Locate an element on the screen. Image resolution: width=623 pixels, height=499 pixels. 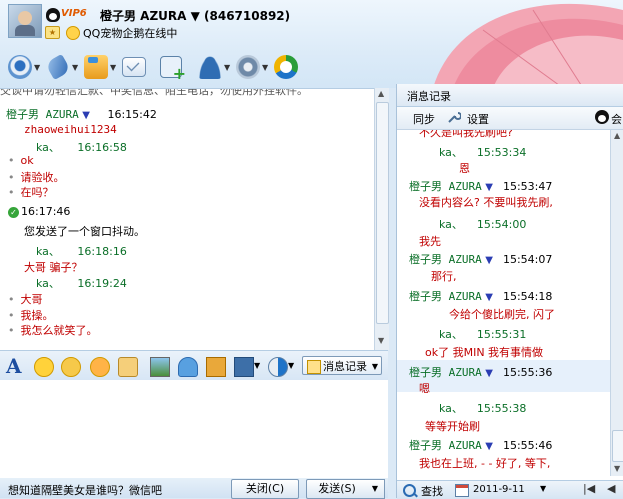
message-header: ka、 16:19:24 is located at coordinates (81, 283).